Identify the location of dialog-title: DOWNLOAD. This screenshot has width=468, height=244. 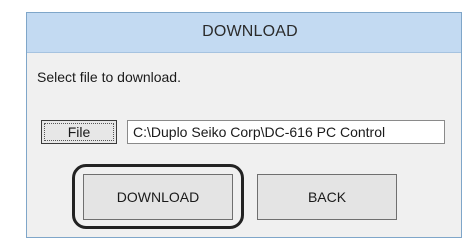
(250, 31).